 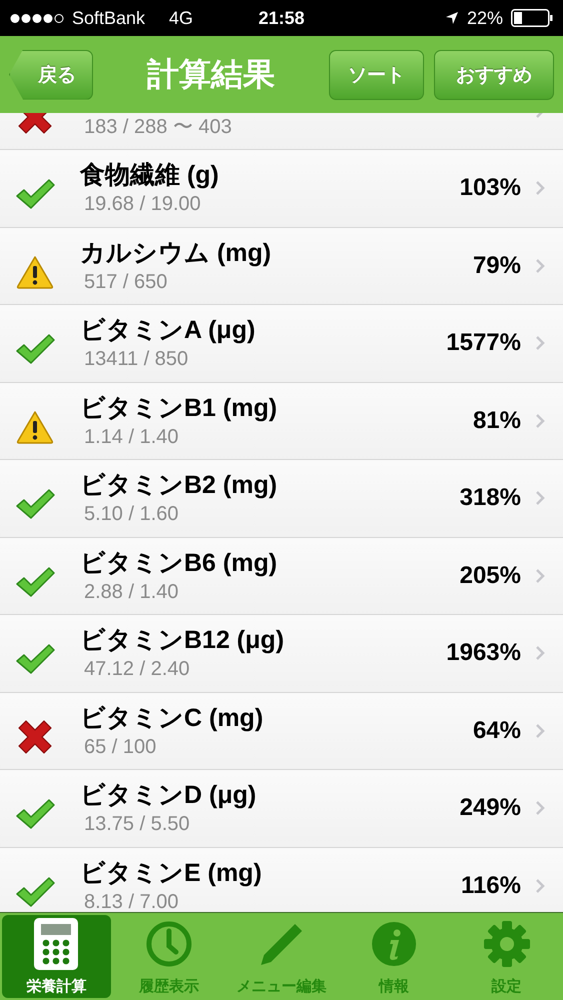 What do you see at coordinates (281, 809) in the screenshot?
I see `list-row: ビタミンD (μg) 13.75 / 5.50 249%` at bounding box center [281, 809].